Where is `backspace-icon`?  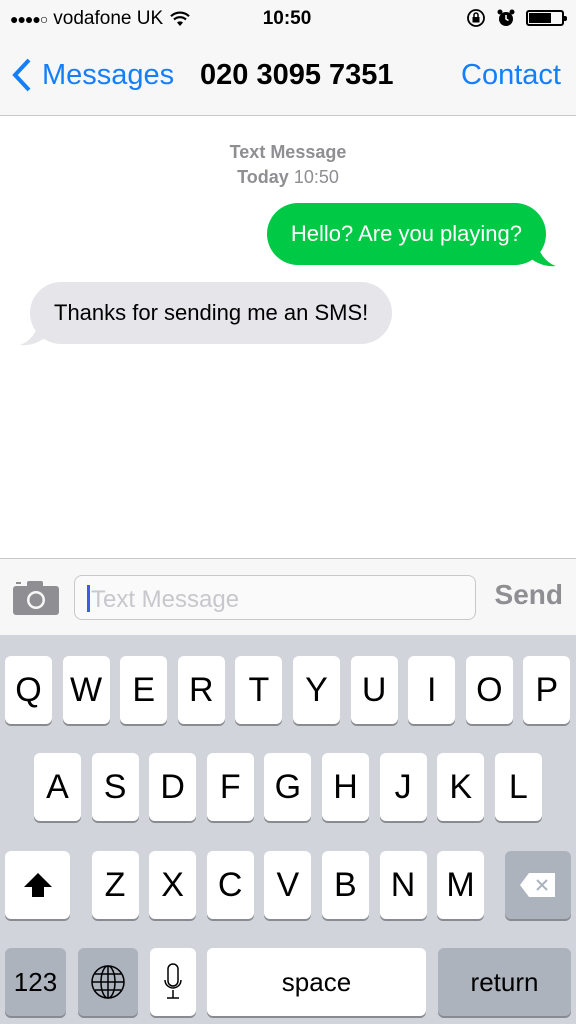
backspace-icon is located at coordinates (537, 885).